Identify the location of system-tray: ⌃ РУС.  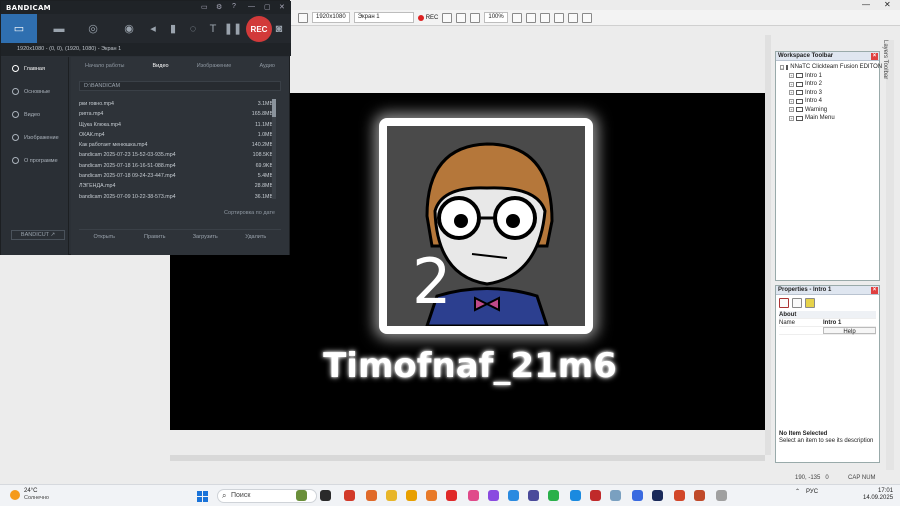
(806, 491).